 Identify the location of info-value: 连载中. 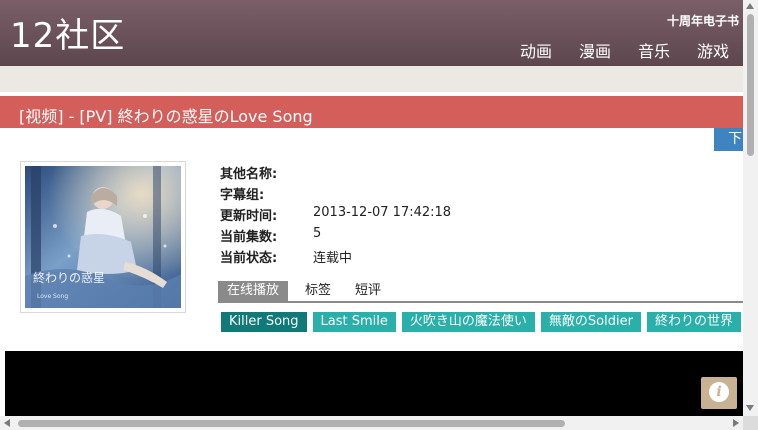
(333, 258).